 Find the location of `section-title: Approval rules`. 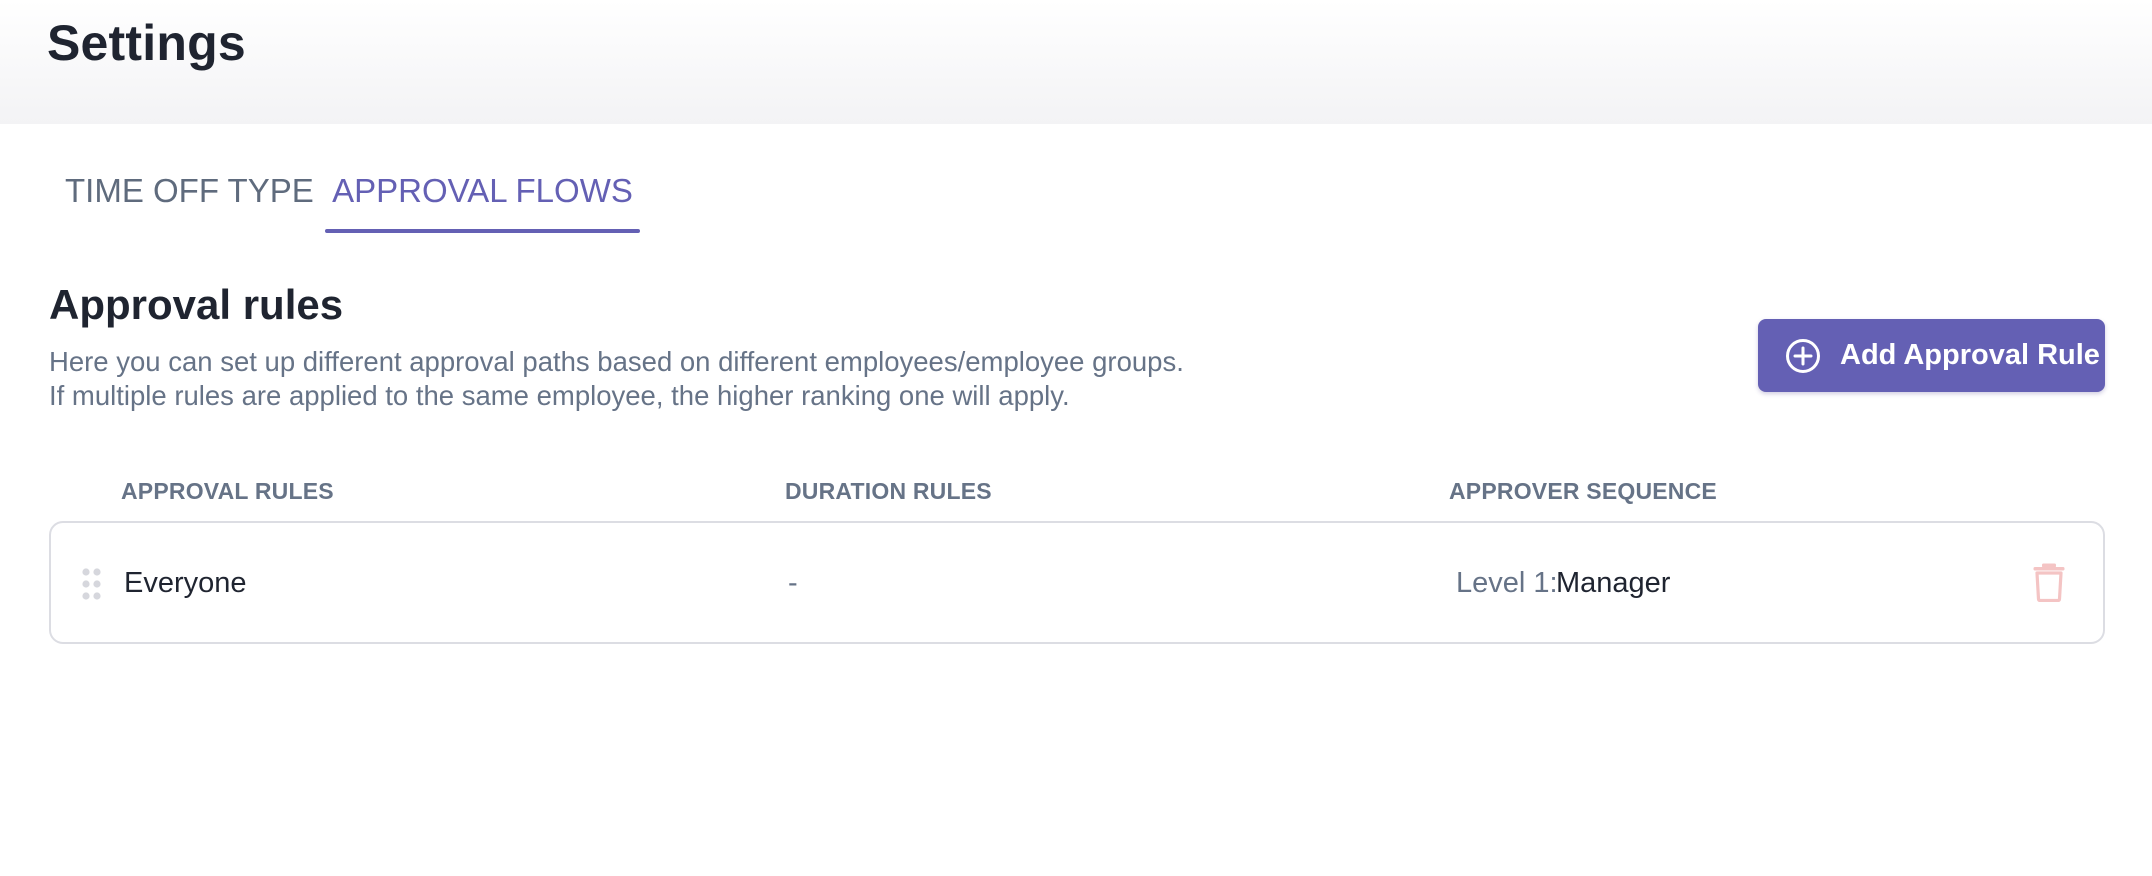

section-title: Approval rules is located at coordinates (196, 304).